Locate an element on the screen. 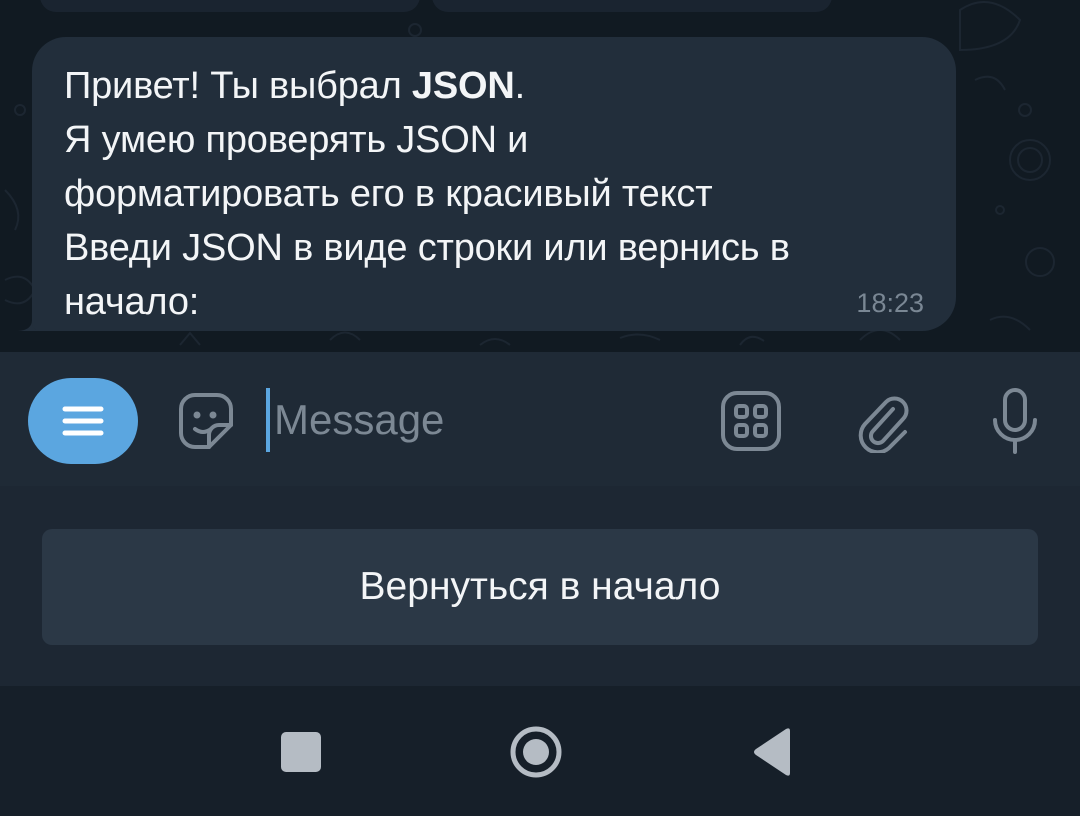 This screenshot has height=816, width=1080. home-button is located at coordinates (536, 752).